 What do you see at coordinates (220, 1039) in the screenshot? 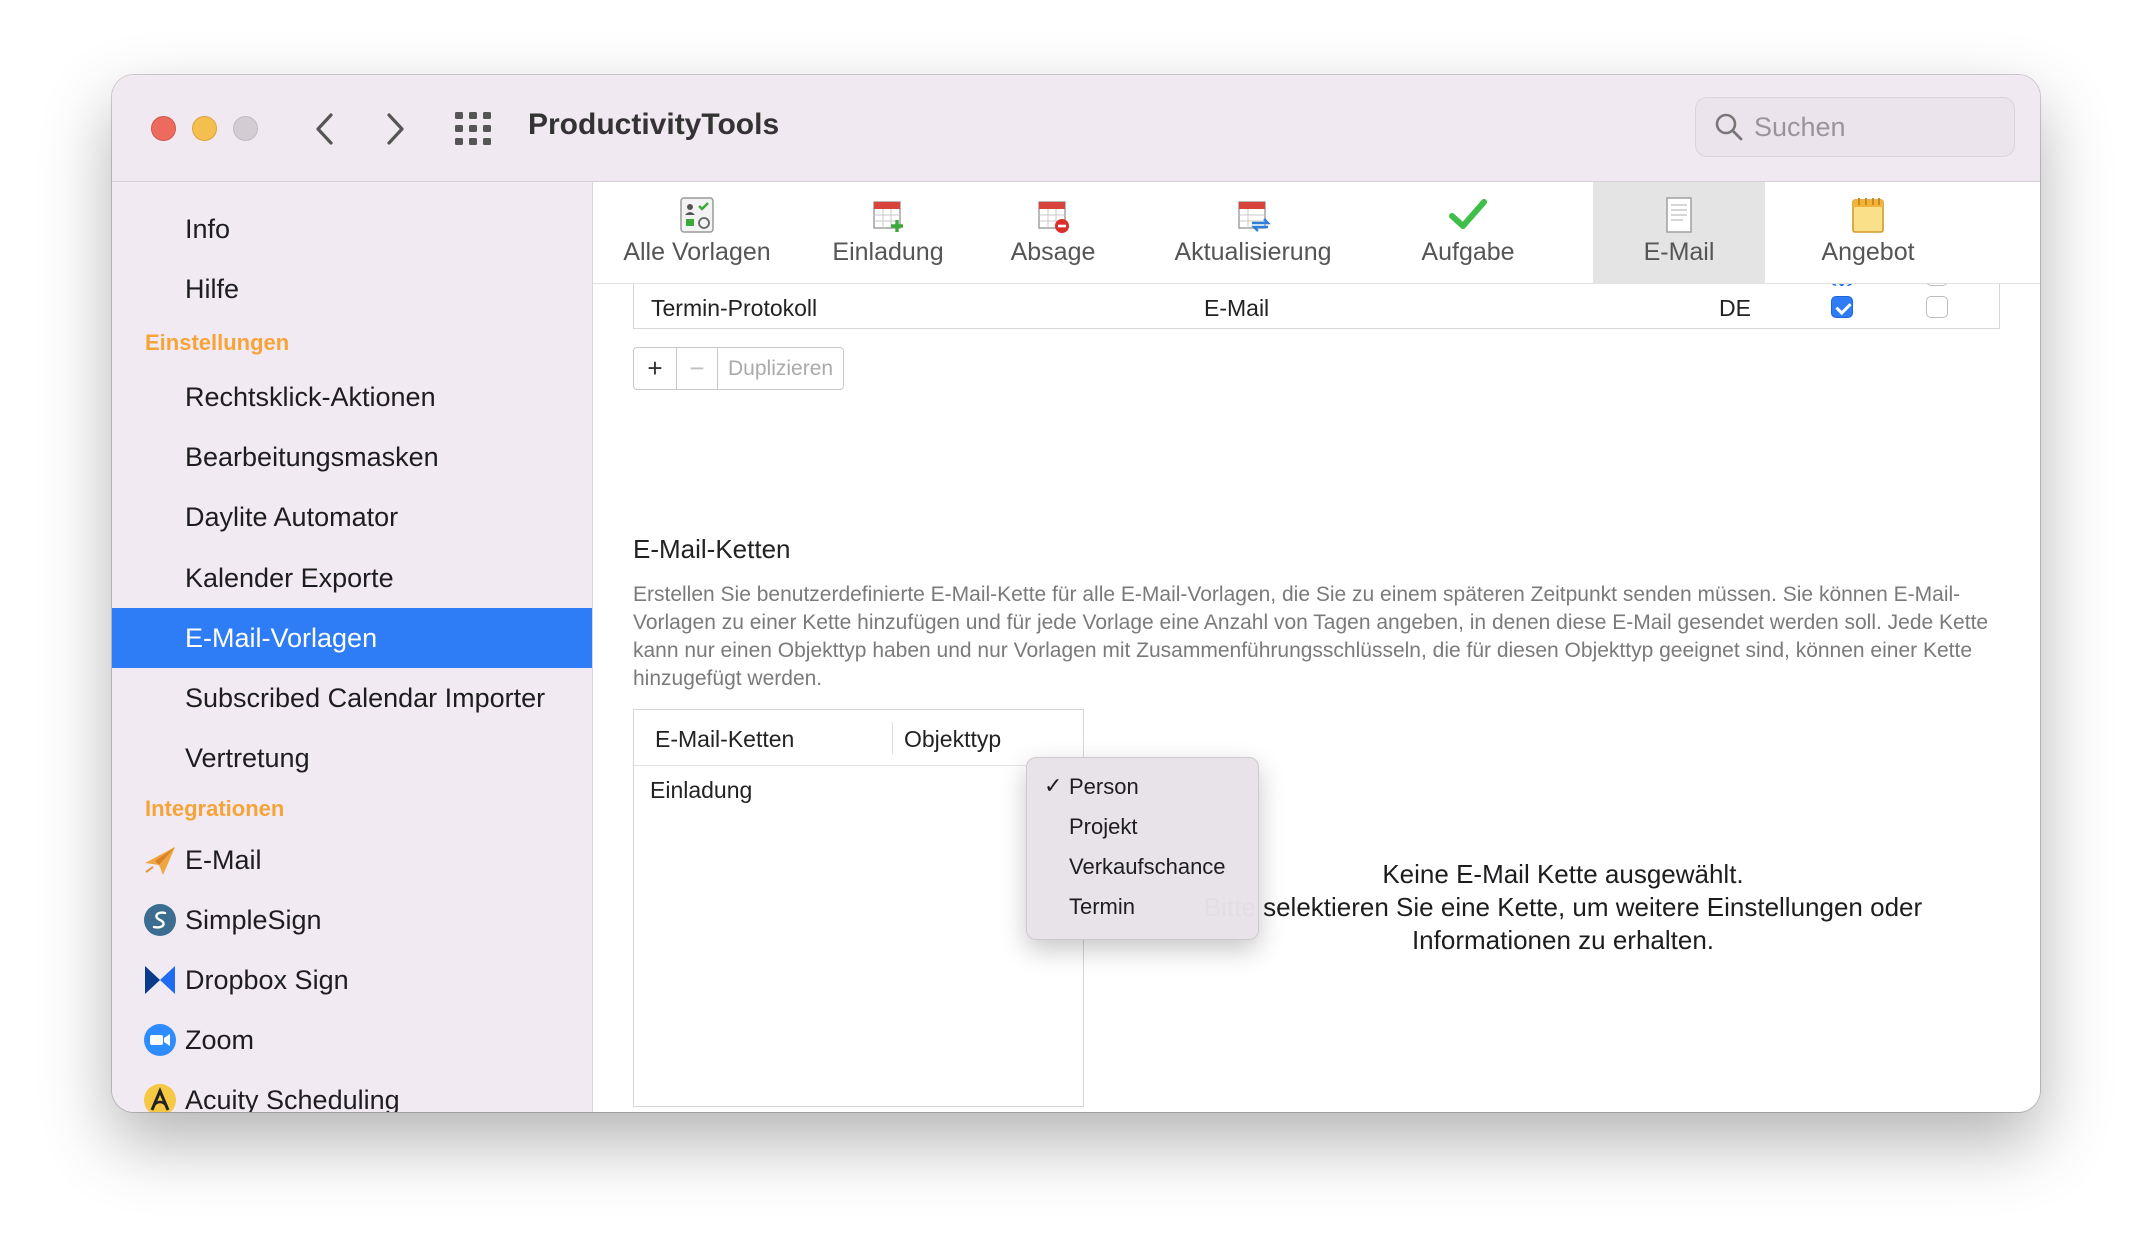
I see `sidebar-item-label: Zoom` at bounding box center [220, 1039].